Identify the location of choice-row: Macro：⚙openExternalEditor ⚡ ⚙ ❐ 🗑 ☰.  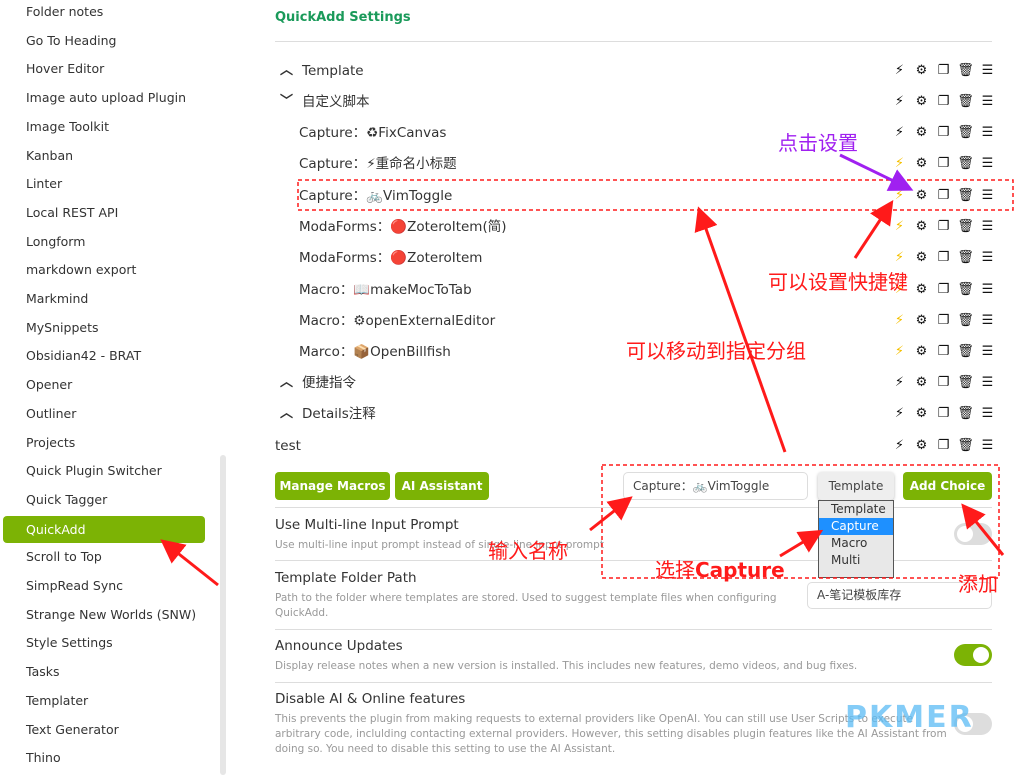
(635, 321).